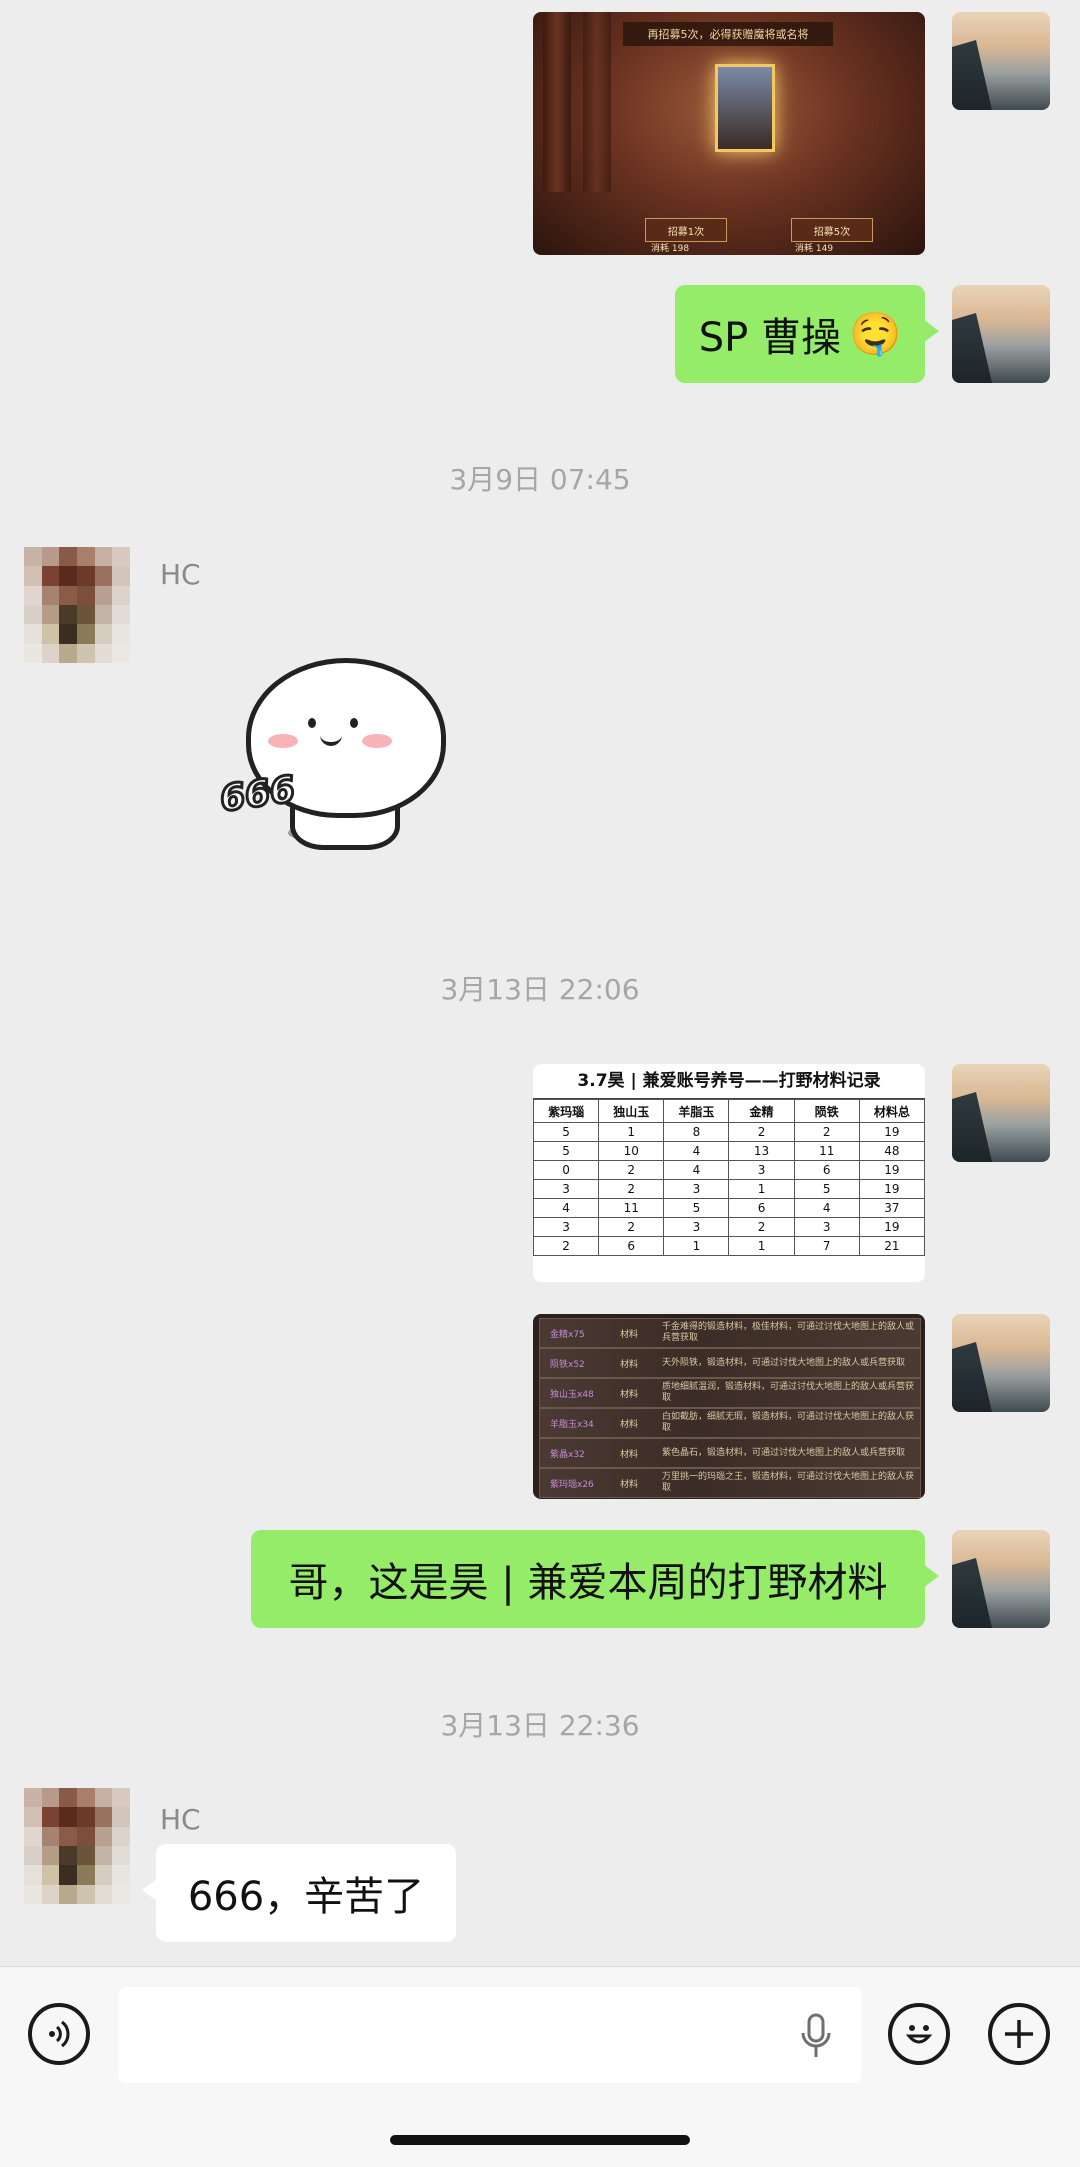 The height and width of the screenshot is (2167, 1080). Describe the element at coordinates (572, 1394) in the screenshot. I see `material-name: 独山玉x48` at that location.